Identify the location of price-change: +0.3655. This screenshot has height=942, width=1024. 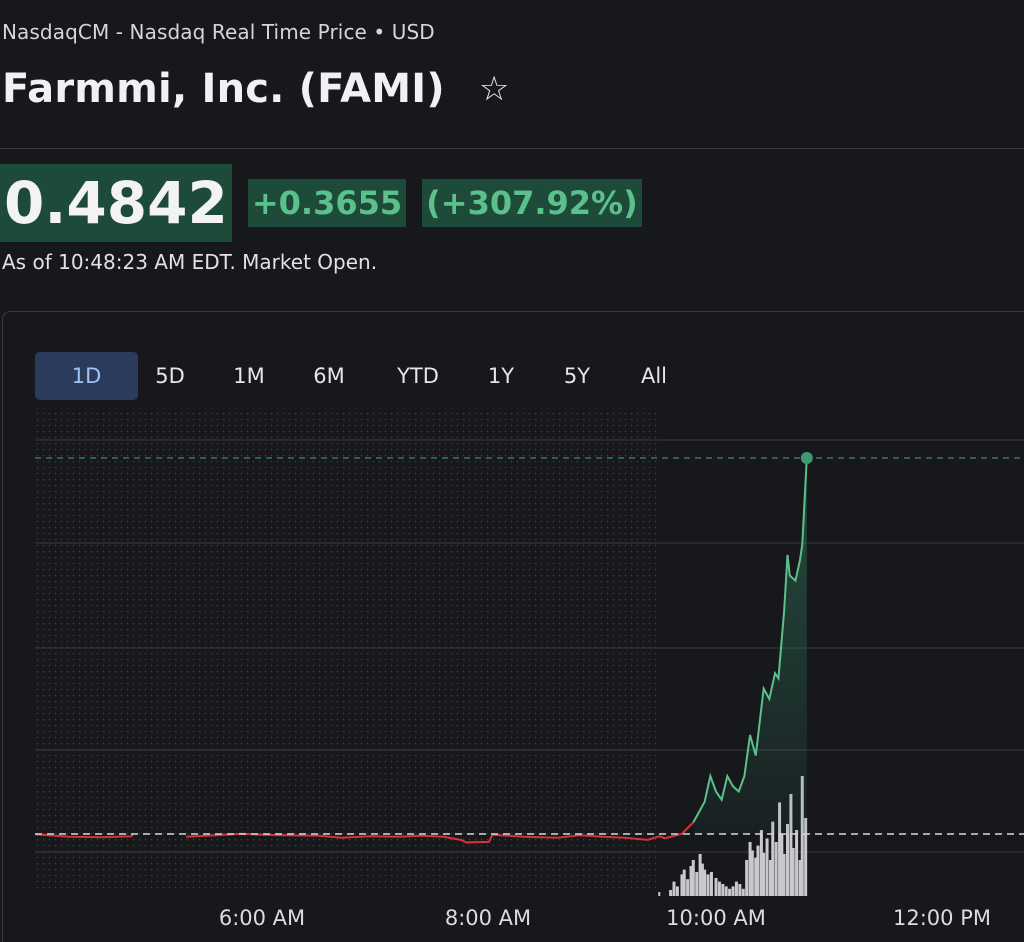
(327, 203).